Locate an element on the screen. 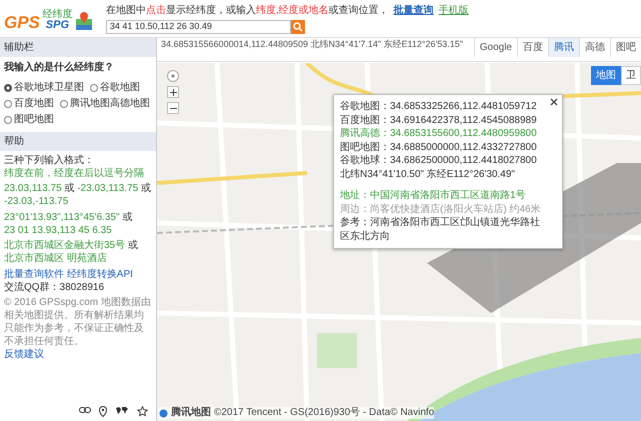  option-label: 谷歌地球卫星图 is located at coordinates (49, 87).